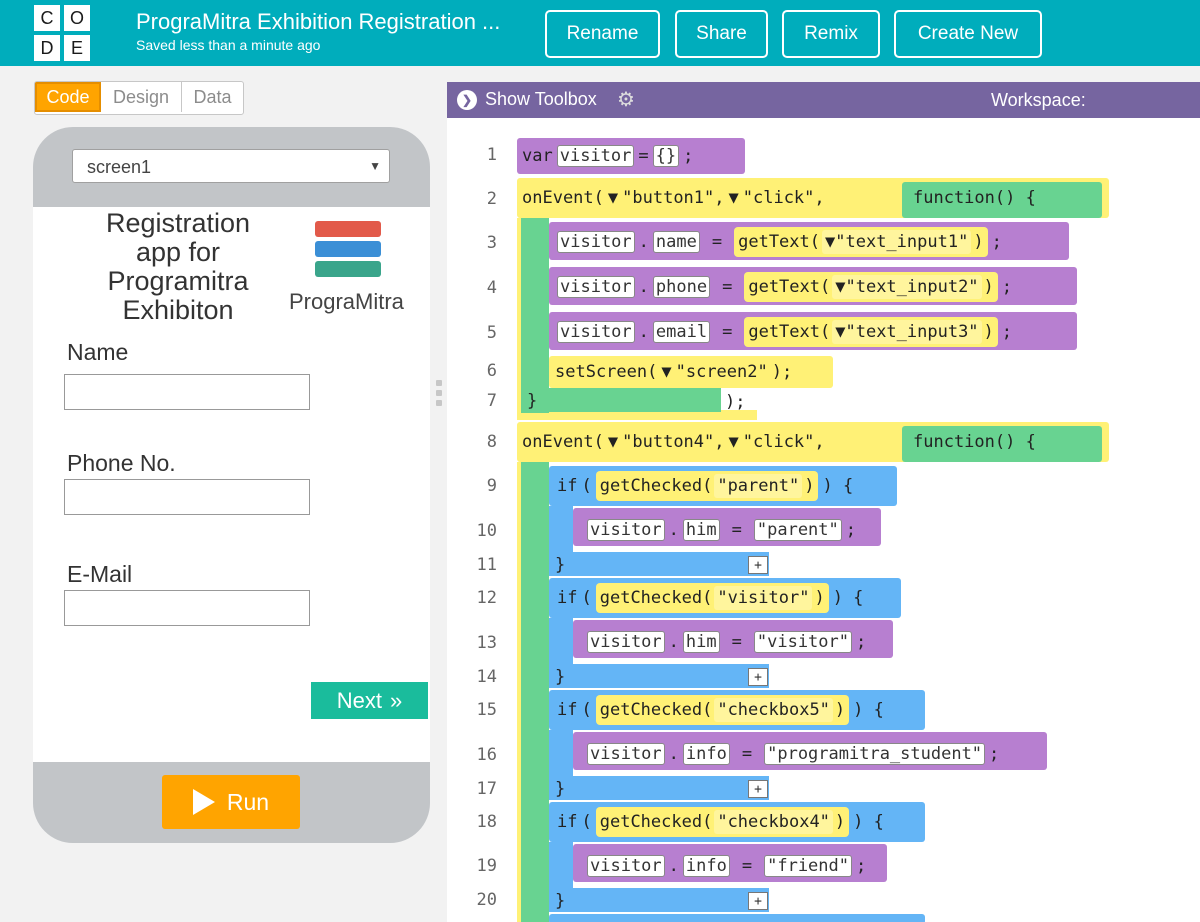 This screenshot has width=1200, height=922. I want to click on rename-button: Rename, so click(602, 34).